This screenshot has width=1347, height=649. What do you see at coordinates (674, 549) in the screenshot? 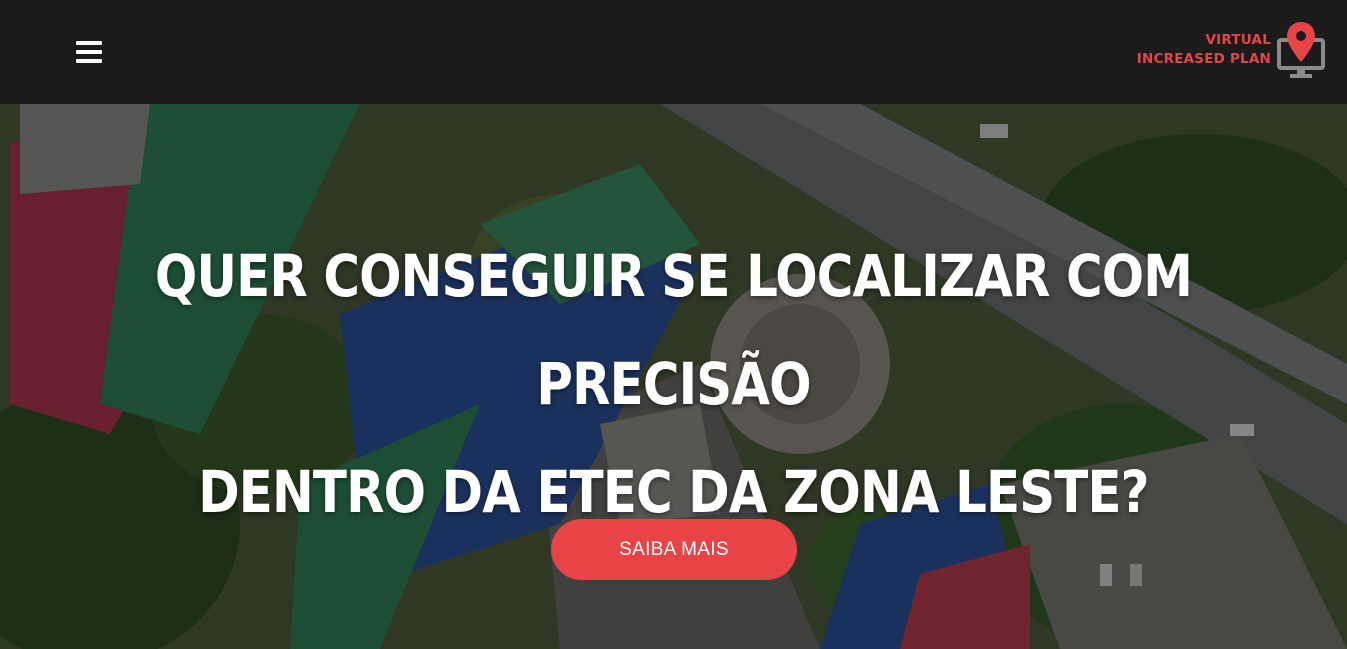
I see `saiba-mais-button: SAIBA MAIS` at bounding box center [674, 549].